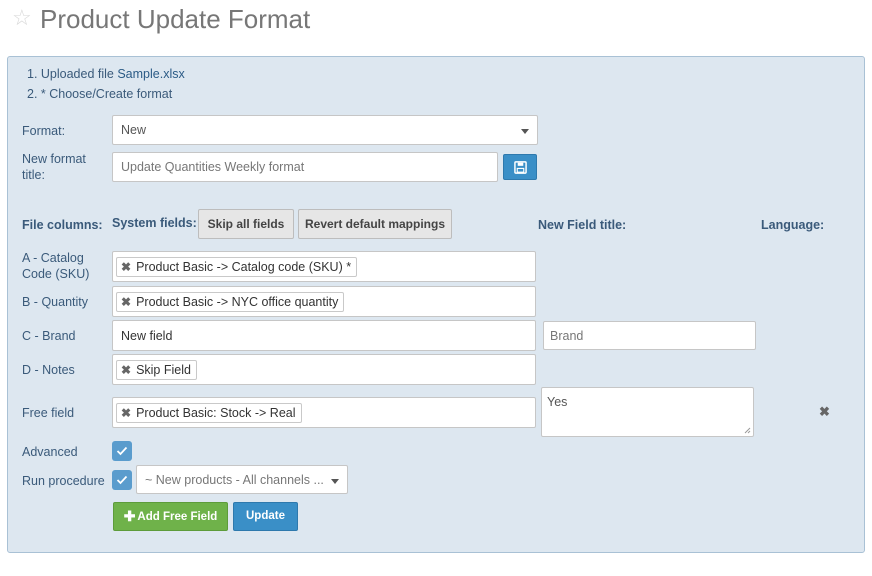  I want to click on new-format-title-input: Update Quantities Weekly format, so click(305, 167).